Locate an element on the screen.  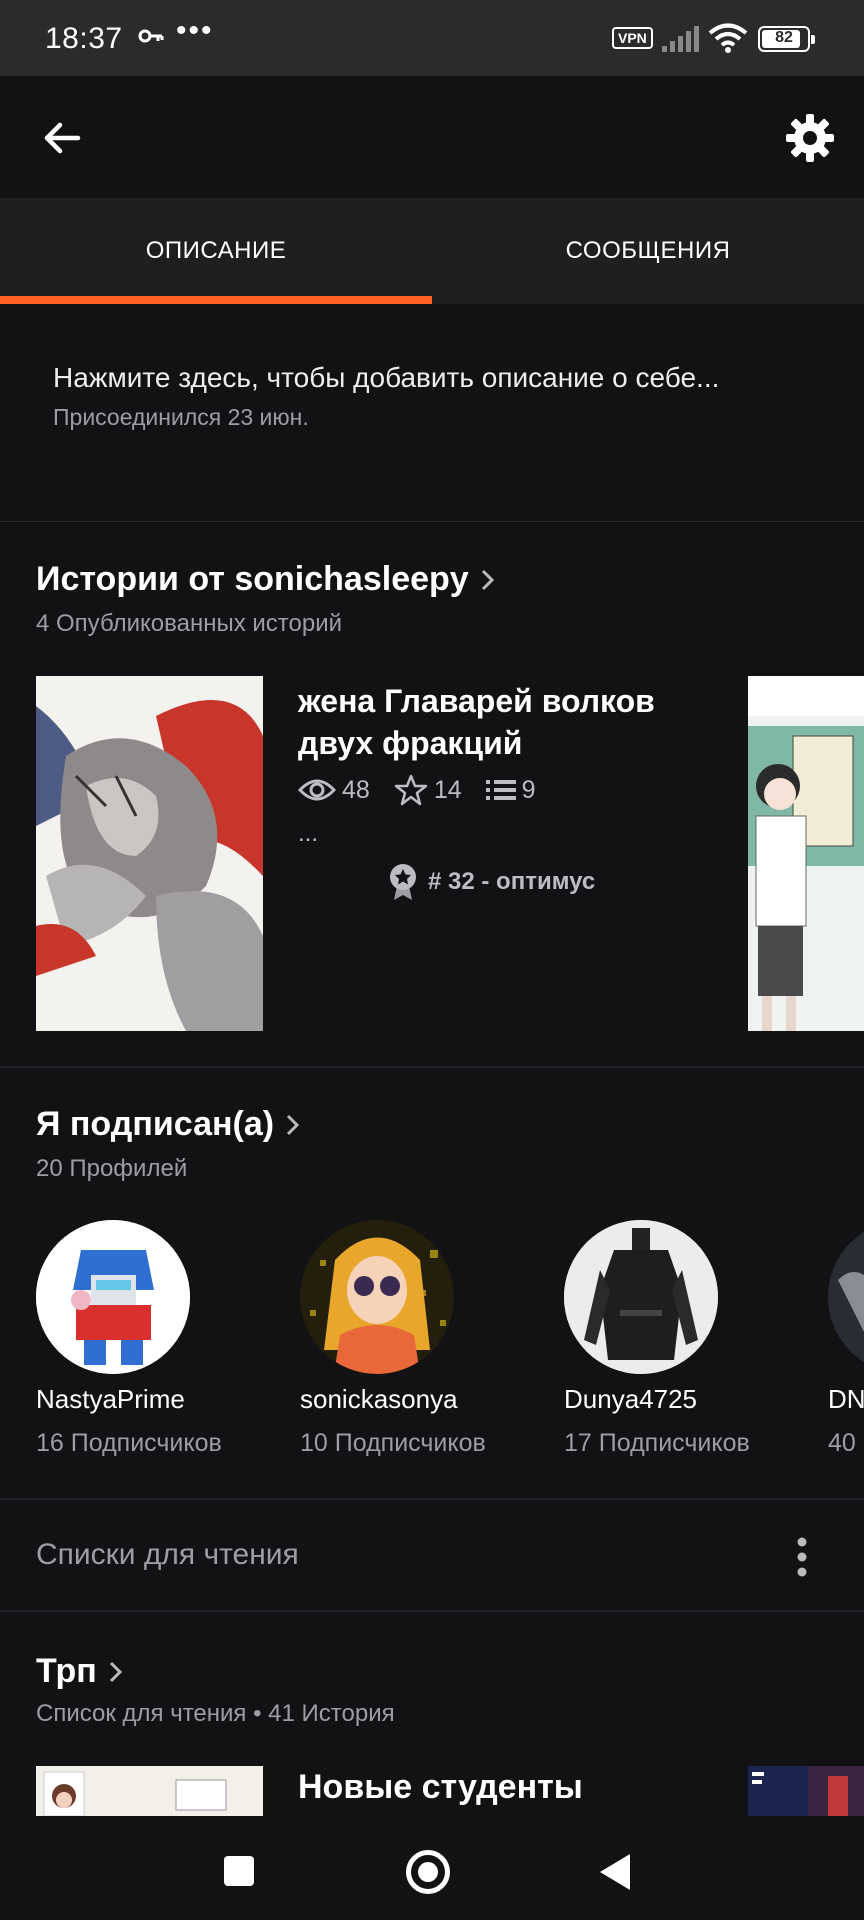
status-time: 18:37 is located at coordinates (84, 38).